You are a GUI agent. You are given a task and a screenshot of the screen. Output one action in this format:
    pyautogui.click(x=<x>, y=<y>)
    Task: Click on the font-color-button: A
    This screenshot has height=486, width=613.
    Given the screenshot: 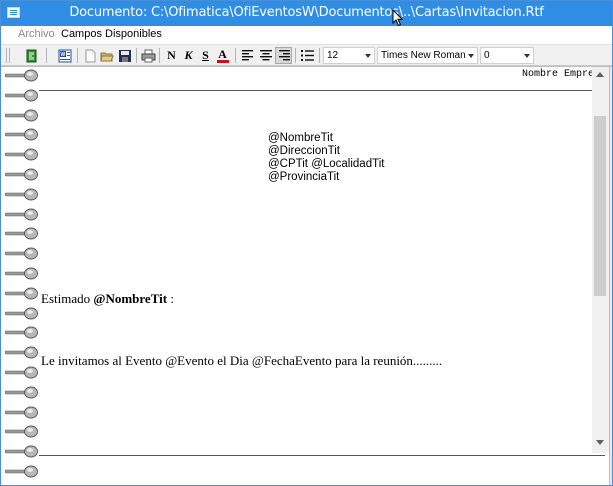 What is the action you would take?
    pyautogui.click(x=222, y=55)
    